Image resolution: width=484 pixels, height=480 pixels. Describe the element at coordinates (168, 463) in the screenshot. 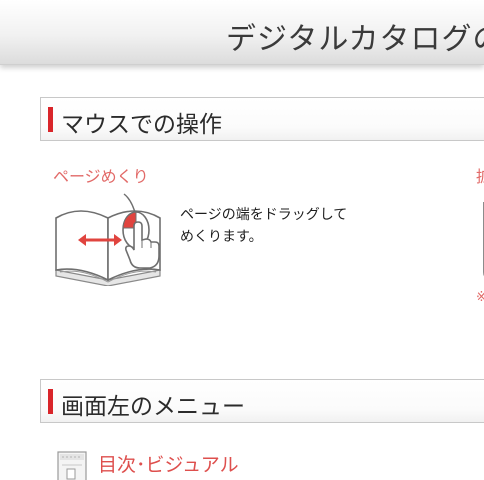

I see `toc-visual-link: 目次･ビジュアル` at that location.